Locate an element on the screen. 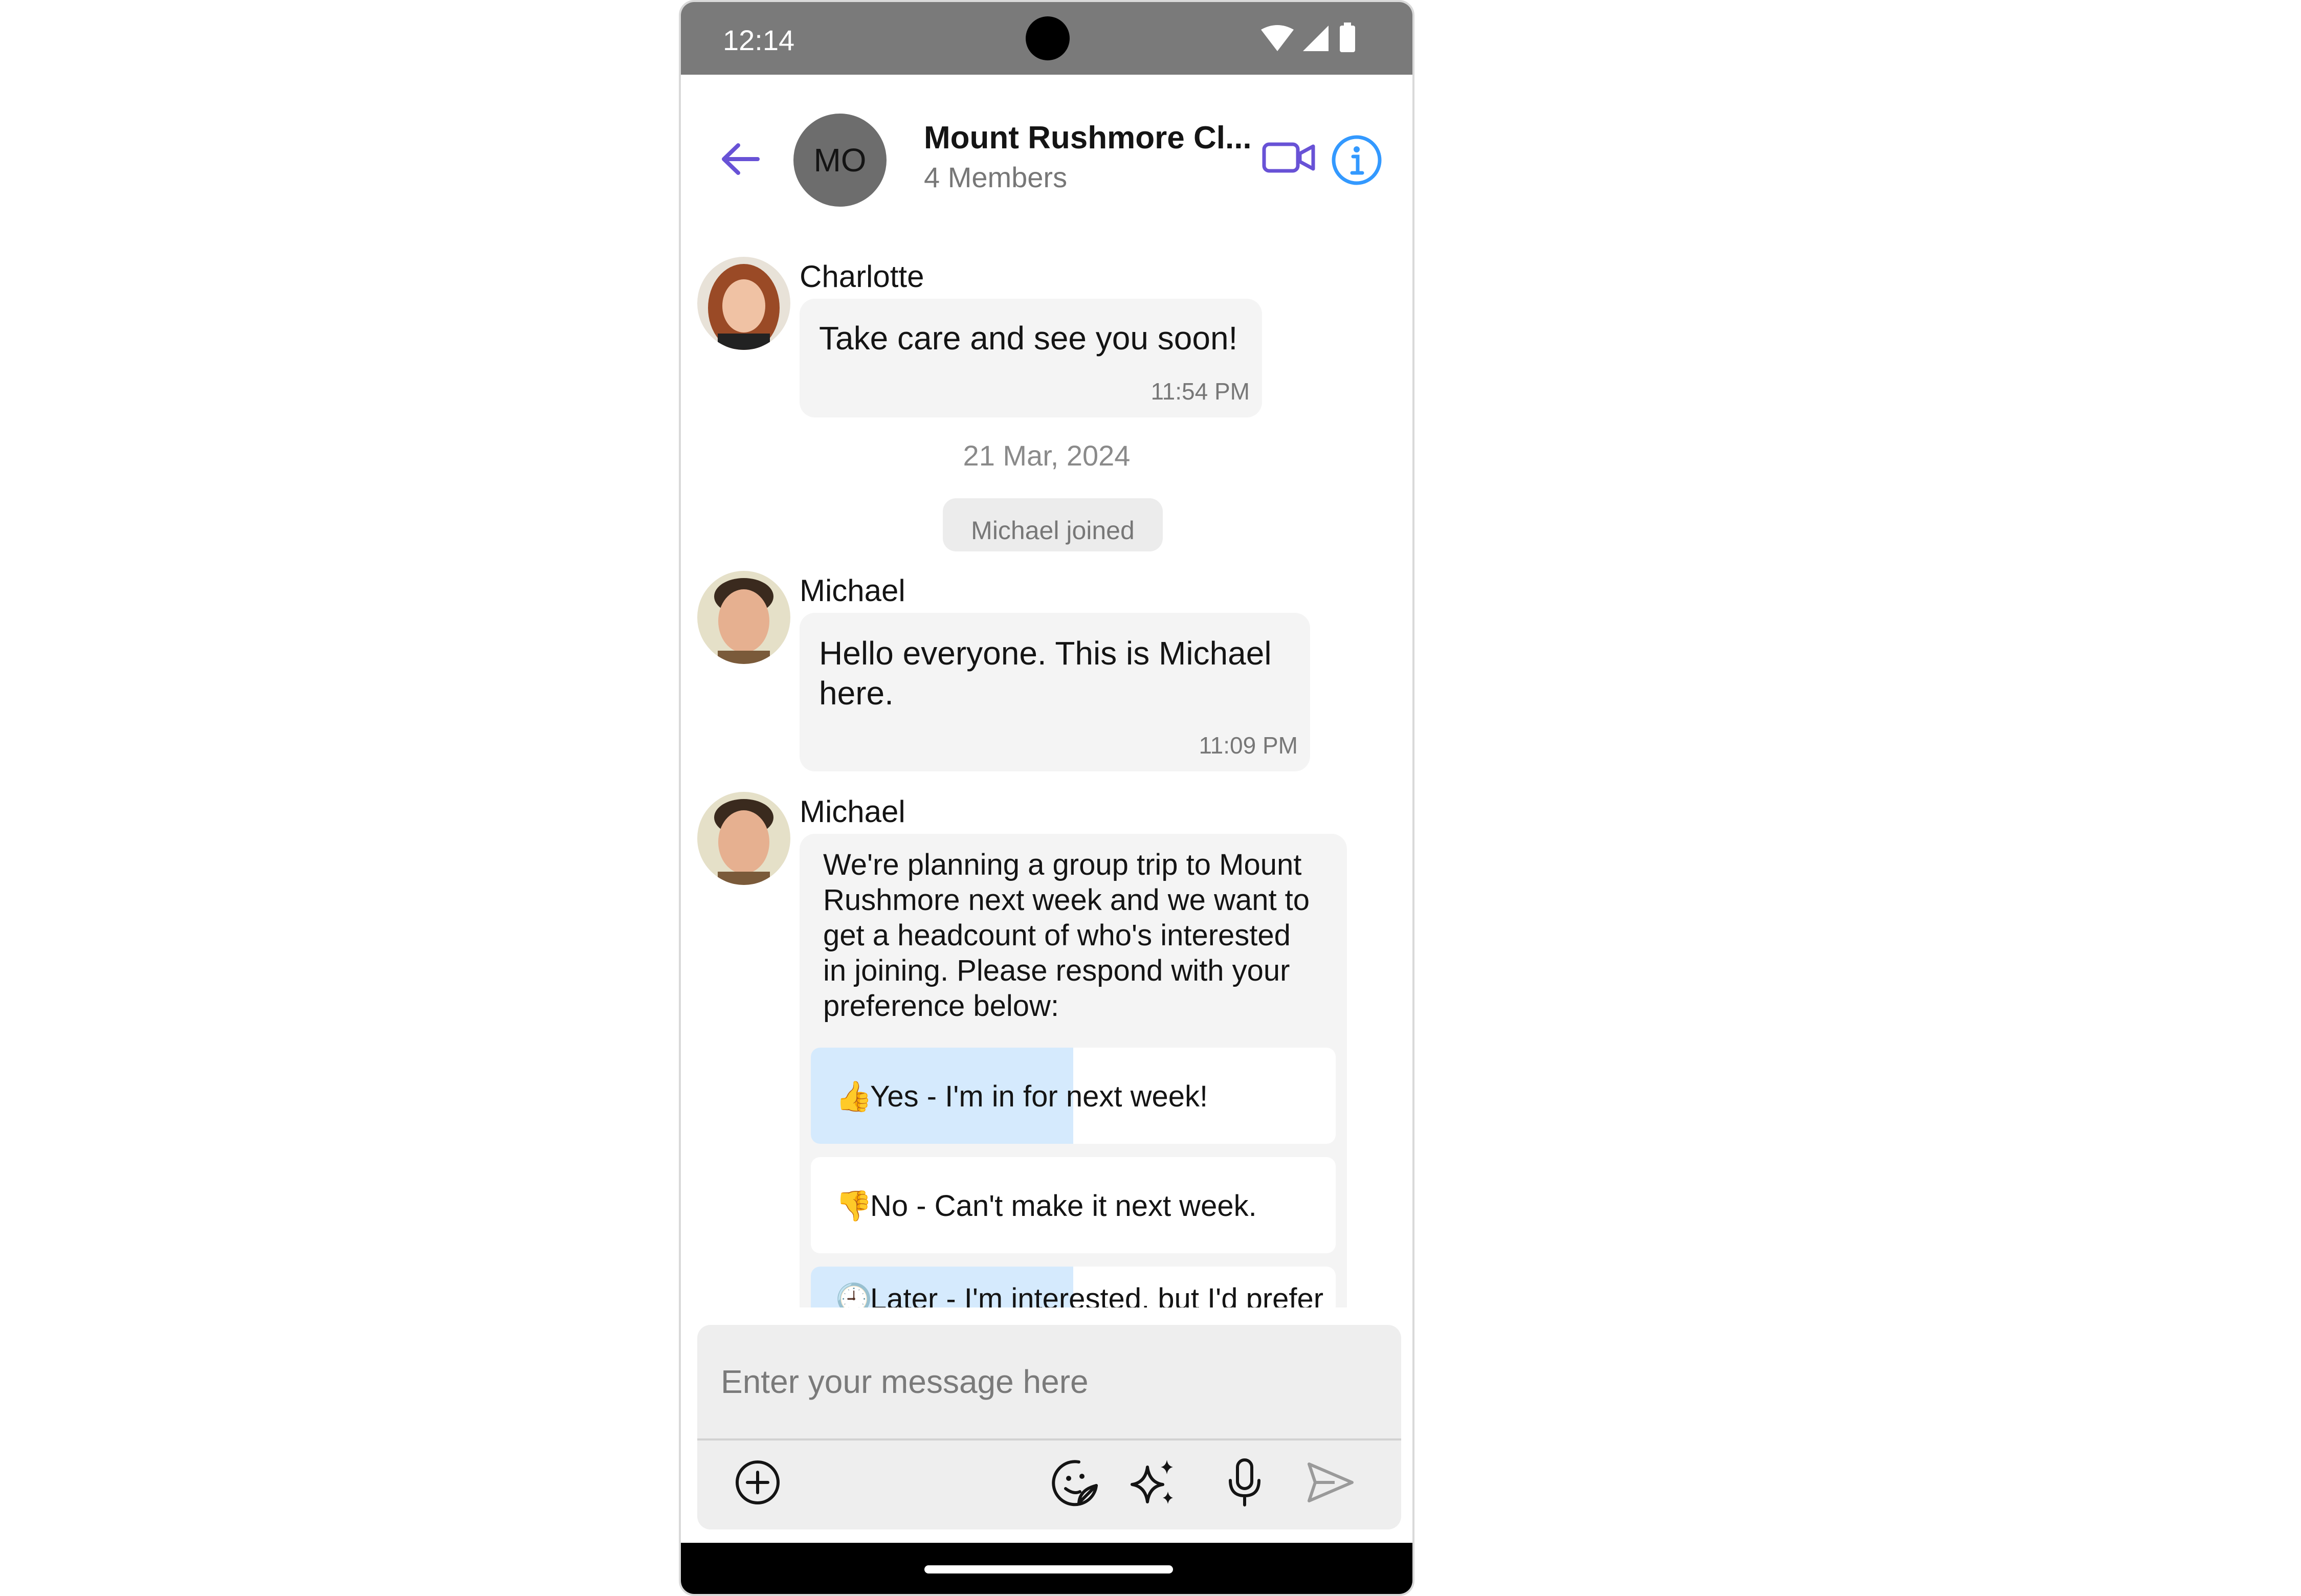 This screenshot has width=2301, height=1596. message-composer is located at coordinates (1049, 1427).